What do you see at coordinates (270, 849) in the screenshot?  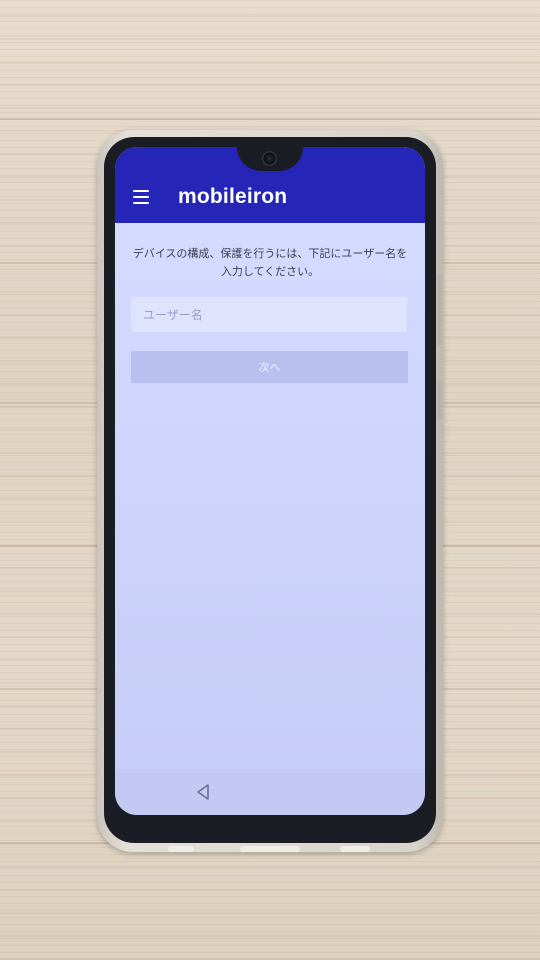 I see `charging-port-cutout` at bounding box center [270, 849].